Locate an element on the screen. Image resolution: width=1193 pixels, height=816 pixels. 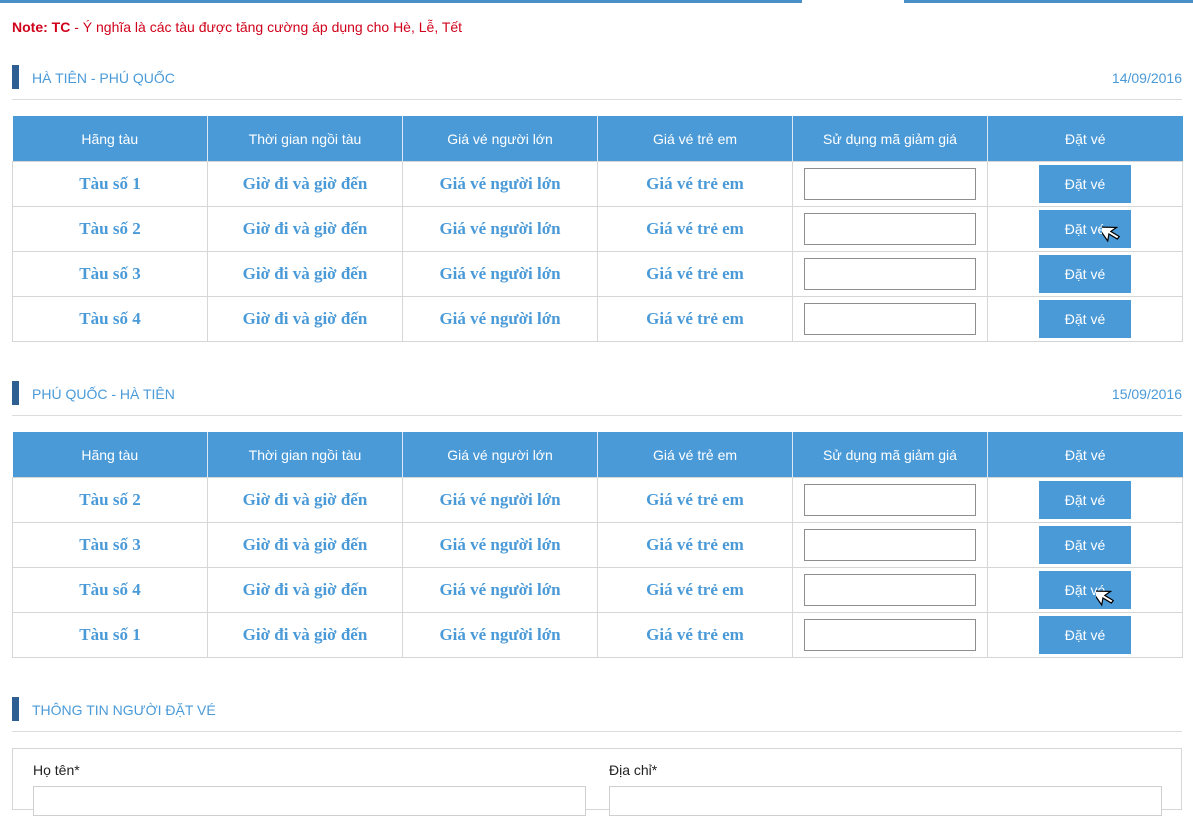
ship-cell: Tàu số 3 is located at coordinates (110, 545).